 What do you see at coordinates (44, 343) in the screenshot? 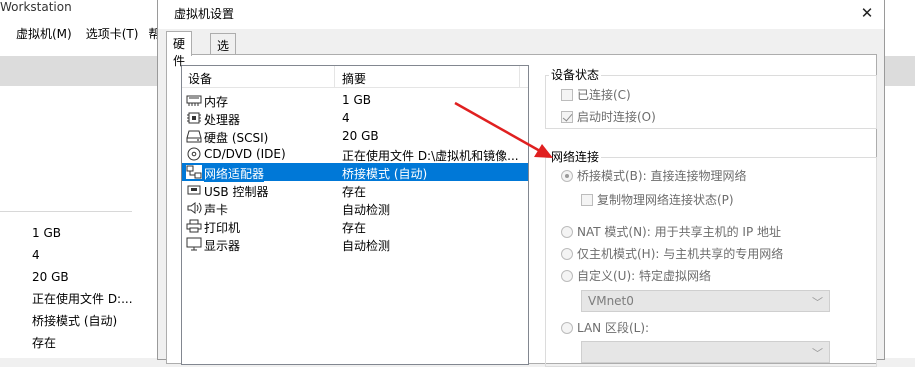
I see `summary-value: 存在` at bounding box center [44, 343].